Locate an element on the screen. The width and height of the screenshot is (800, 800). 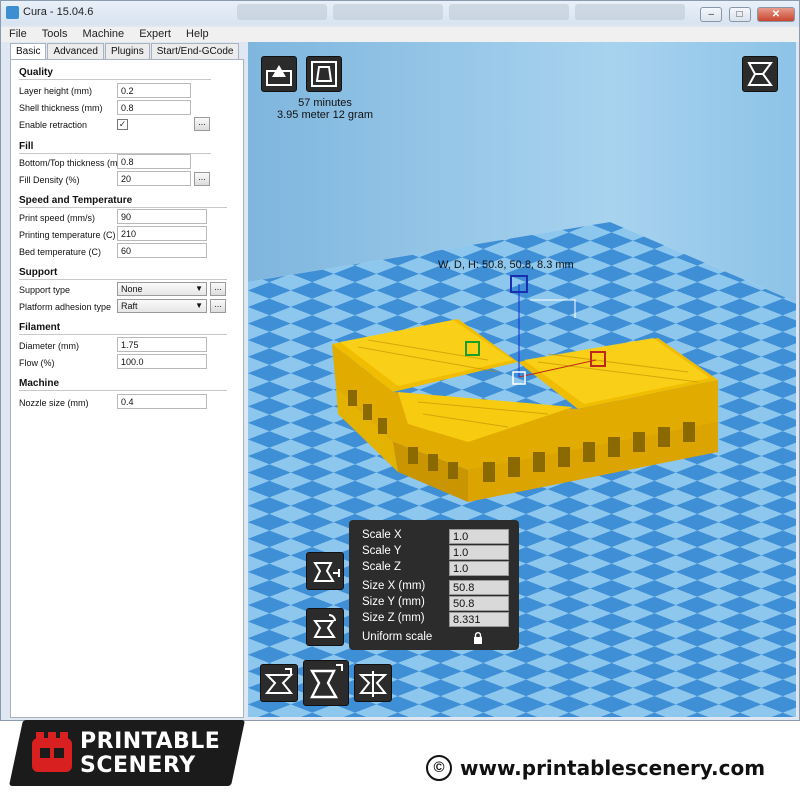
shell-thickness-input: 0.8 is located at coordinates (154, 107).